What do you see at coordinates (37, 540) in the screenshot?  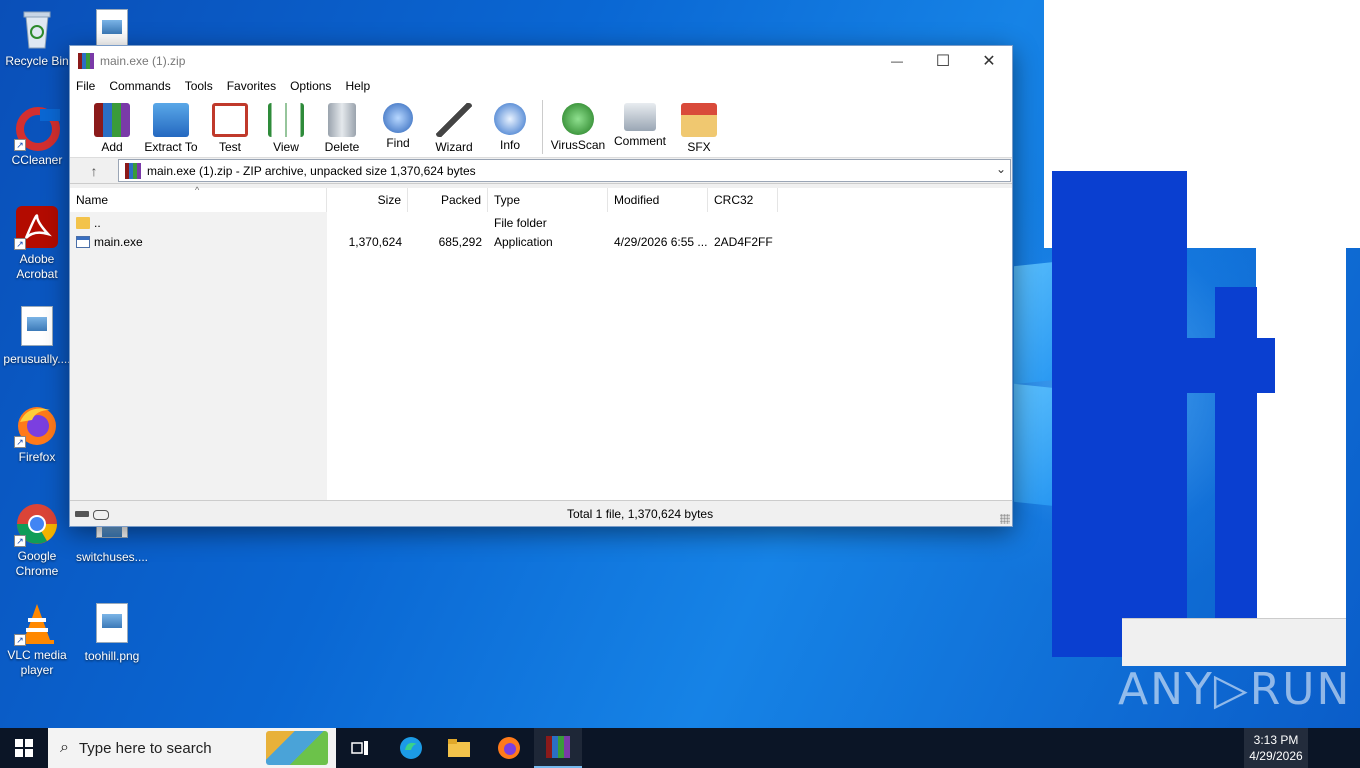 I see `desktop-icon-google-chrome: ↗ Google Chrome` at bounding box center [37, 540].